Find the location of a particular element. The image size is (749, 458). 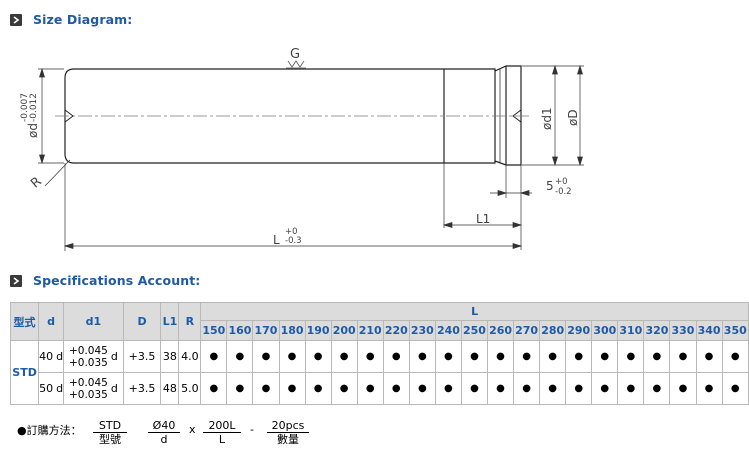

label-g: G is located at coordinates (295, 54).